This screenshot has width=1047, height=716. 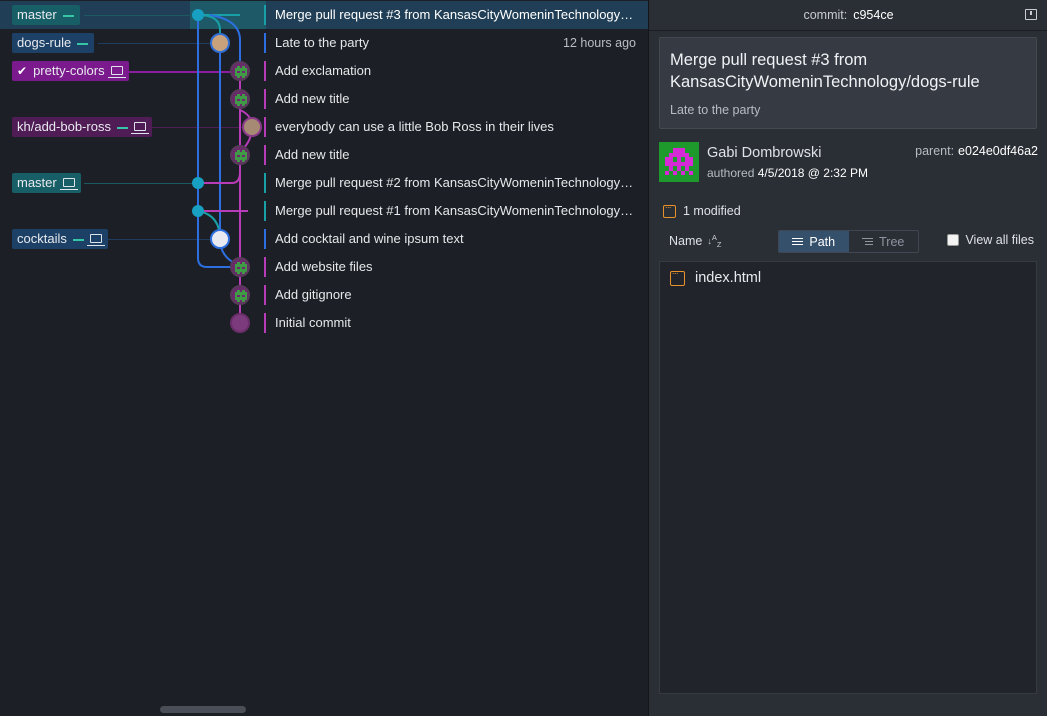 What do you see at coordinates (798, 241) in the screenshot?
I see `list-icon` at bounding box center [798, 241].